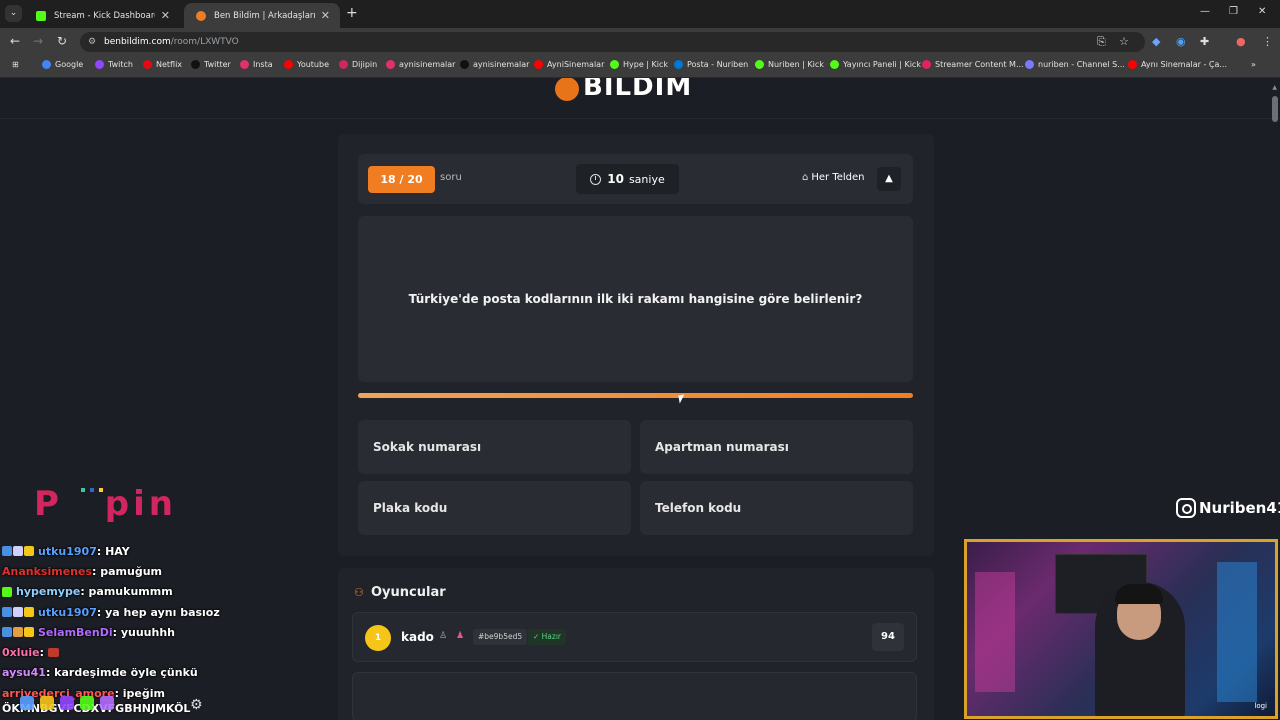 This screenshot has width=1280, height=720. What do you see at coordinates (343, 64) in the screenshot?
I see `dijipin-icon` at bounding box center [343, 64].